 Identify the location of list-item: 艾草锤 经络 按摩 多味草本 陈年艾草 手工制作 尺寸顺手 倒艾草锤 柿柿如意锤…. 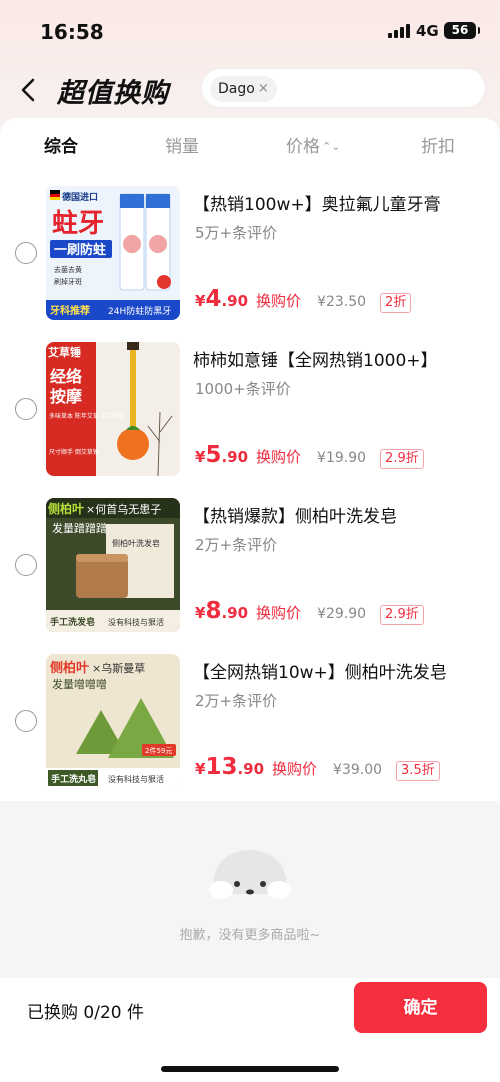
(250, 412).